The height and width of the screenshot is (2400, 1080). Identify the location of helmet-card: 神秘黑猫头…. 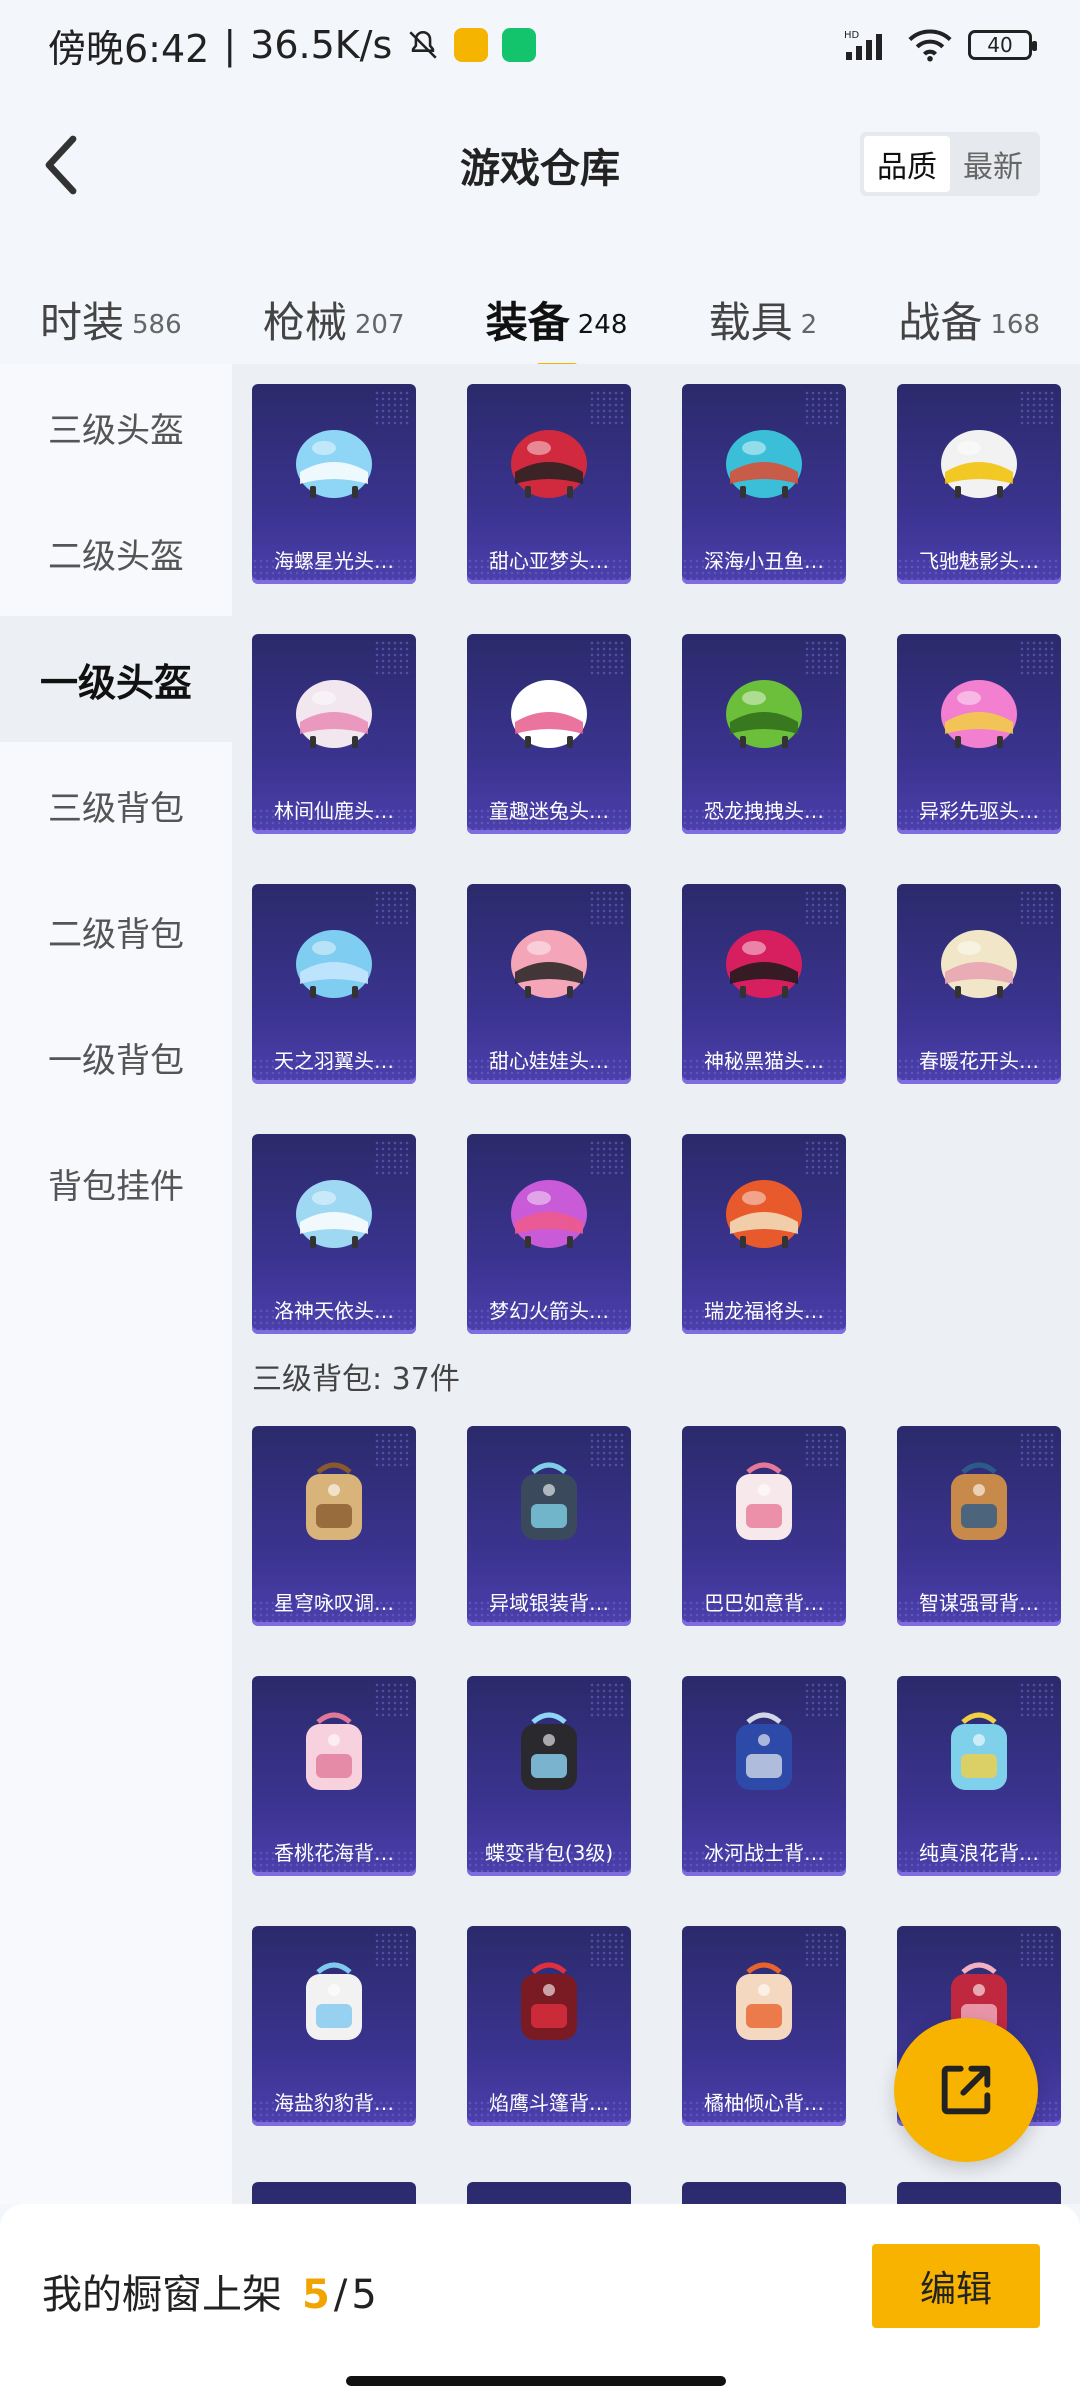
(764, 984).